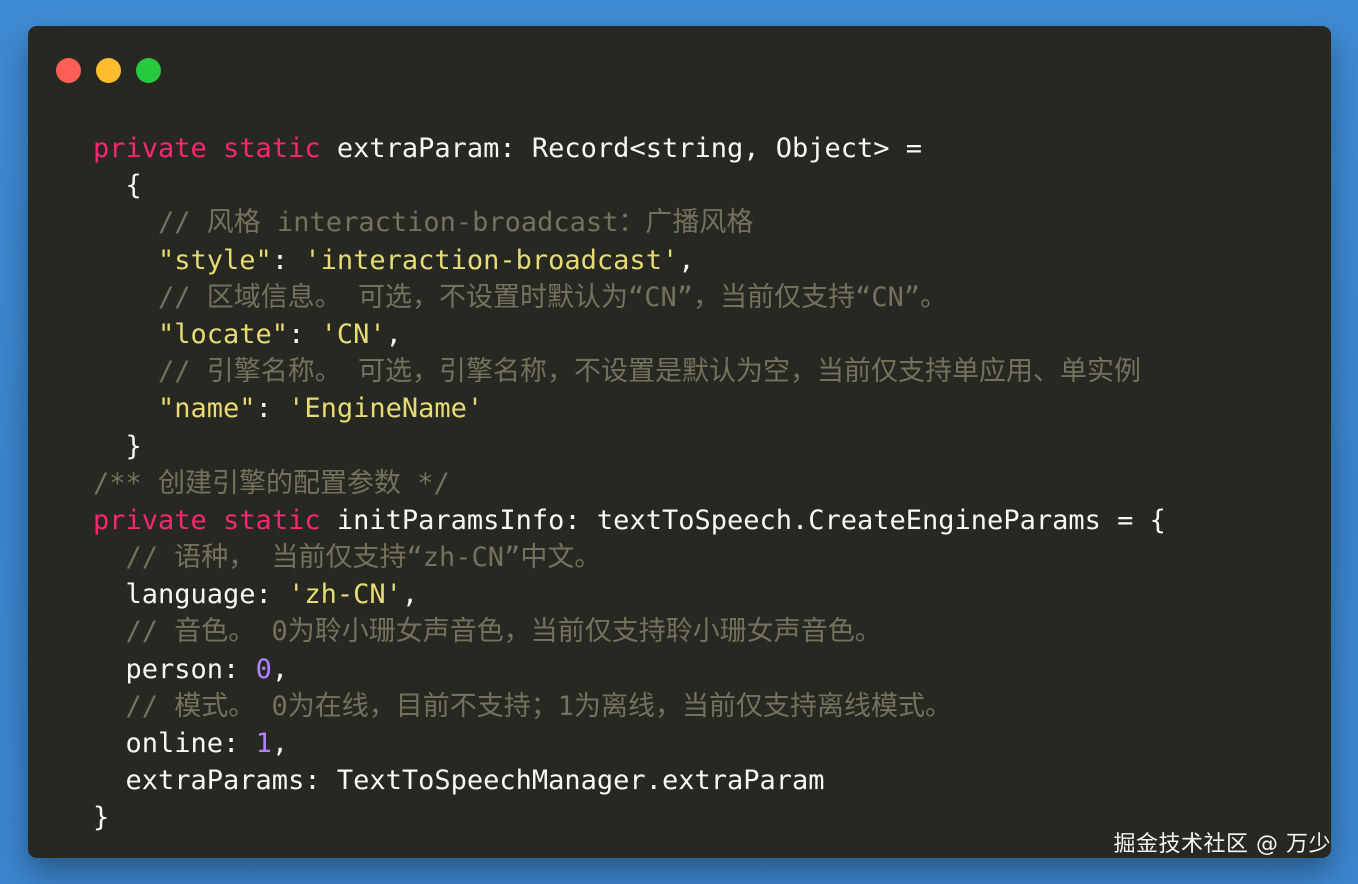 The image size is (1358, 884). Describe the element at coordinates (386, 409) in the screenshot. I see `code-token: 'EngineName'` at that location.